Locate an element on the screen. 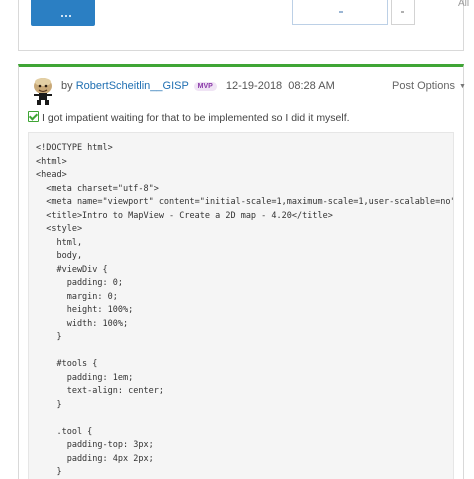 The image size is (474, 479). code-line: <html> is located at coordinates (51, 161).